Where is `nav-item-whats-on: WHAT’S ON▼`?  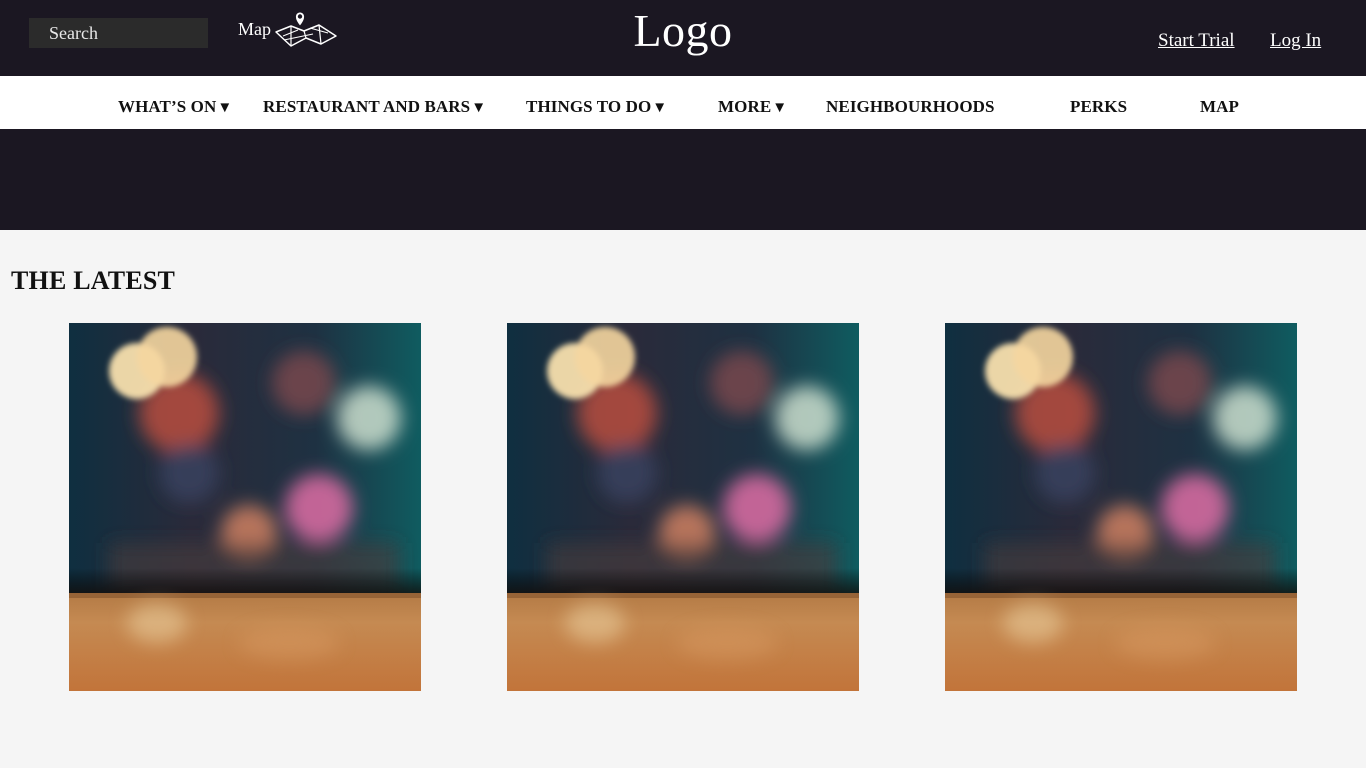
nav-item-whats-on: WHAT’S ON▼ is located at coordinates (175, 102).